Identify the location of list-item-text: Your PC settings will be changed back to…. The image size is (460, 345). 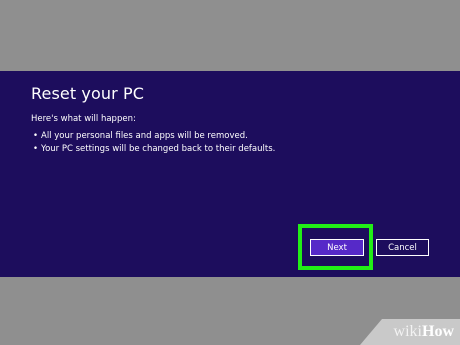
(158, 149).